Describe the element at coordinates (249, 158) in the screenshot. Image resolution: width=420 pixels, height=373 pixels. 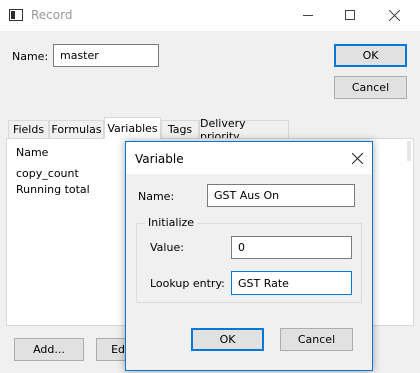
I see `dialog-title-bar: Variable` at that location.